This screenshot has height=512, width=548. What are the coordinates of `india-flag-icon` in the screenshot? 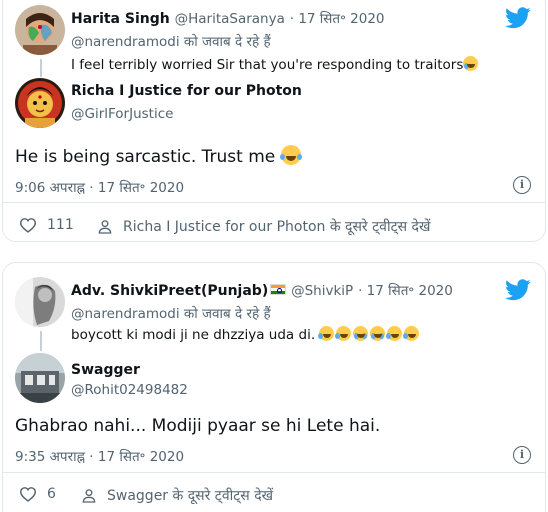 It's located at (278, 289).